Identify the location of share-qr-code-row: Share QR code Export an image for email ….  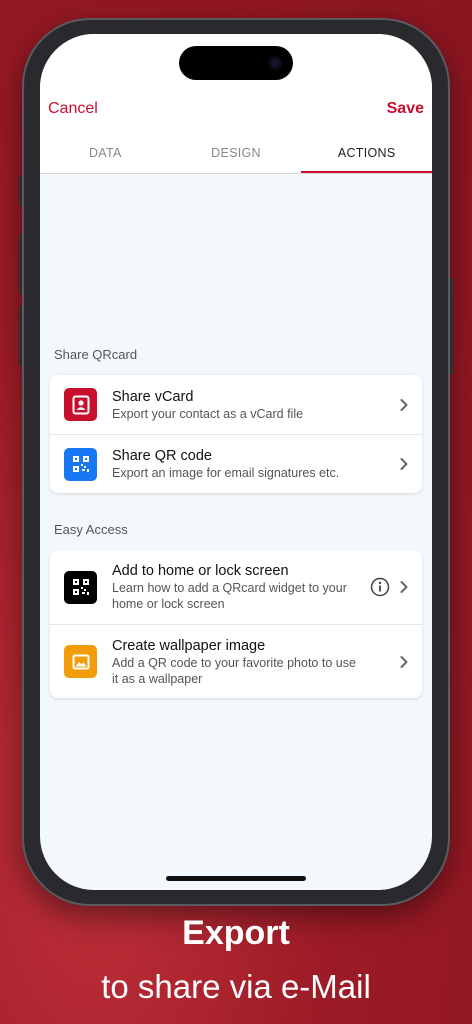
(236, 463).